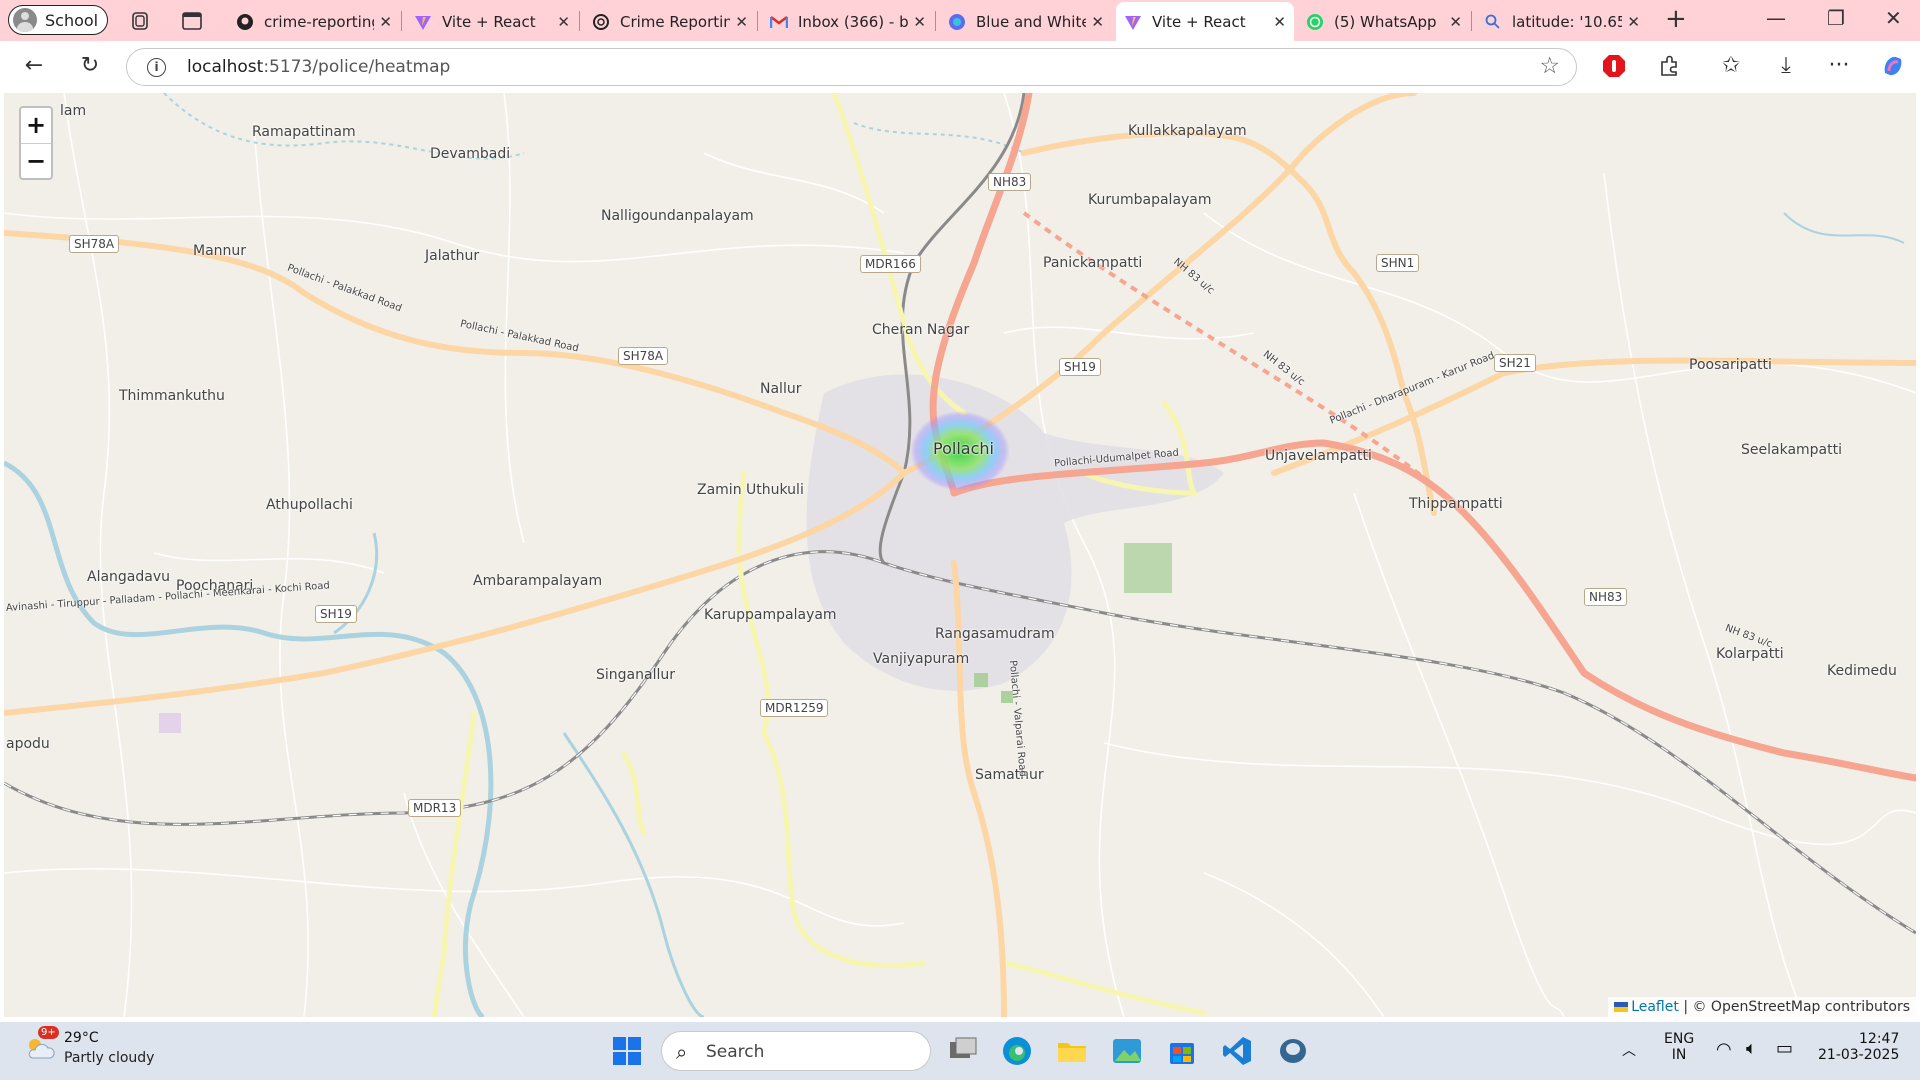  What do you see at coordinates (1839, 66) in the screenshot?
I see `more-menu-icon: ···` at bounding box center [1839, 66].